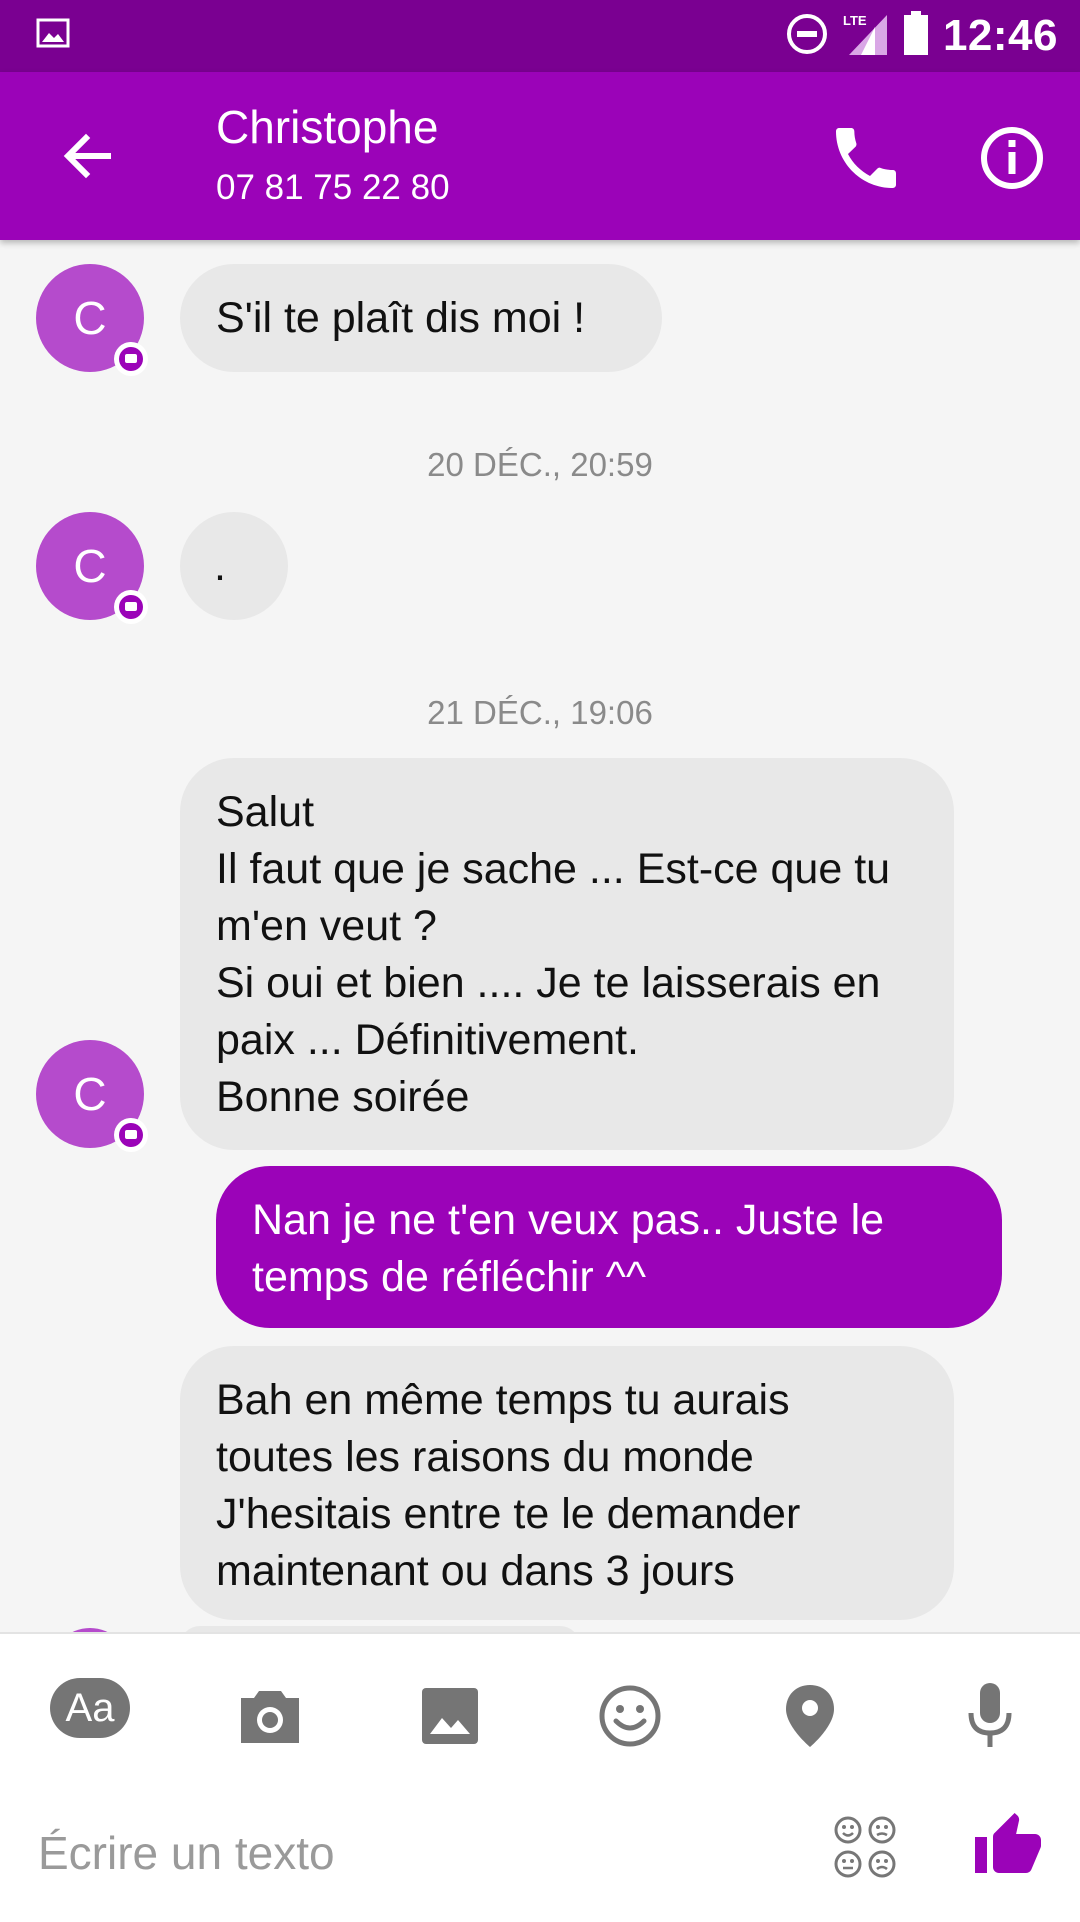  I want to click on timestamp: 21 DÉC., 19:06, so click(540, 712).